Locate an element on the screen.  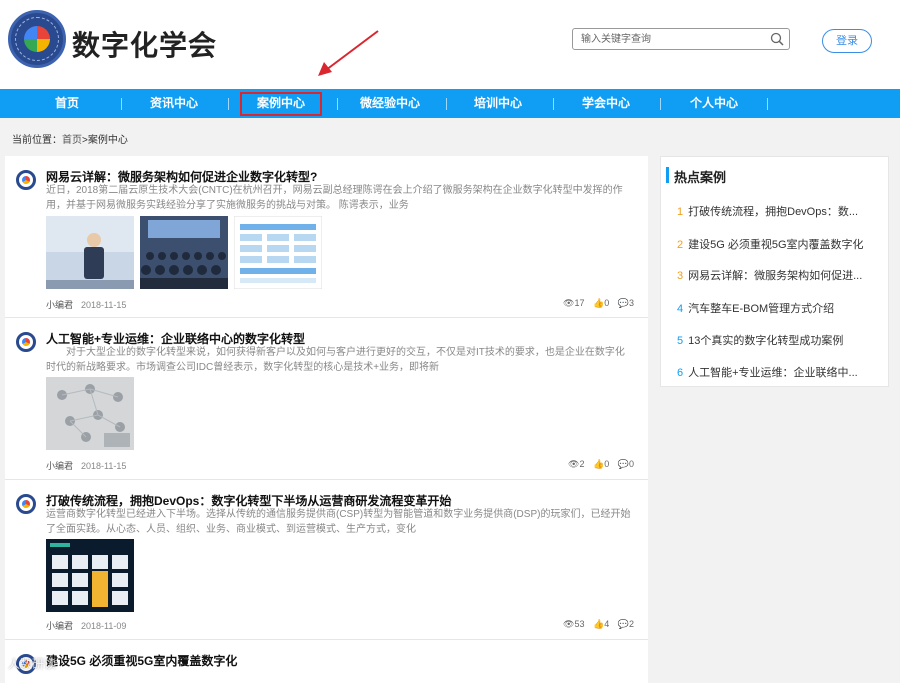
main-nav: 首页 资讯中心 案例中心 微经验中心 培训中心 学会中心 个人中心 is located at coordinates (450, 103).